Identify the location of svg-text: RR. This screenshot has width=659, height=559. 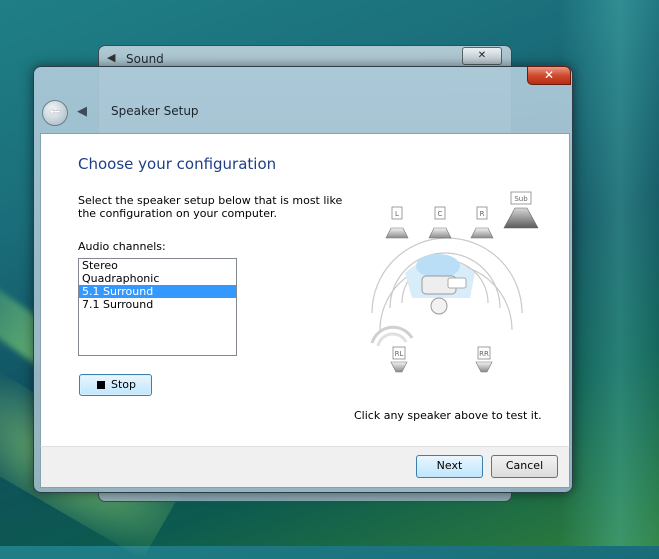
(484, 354).